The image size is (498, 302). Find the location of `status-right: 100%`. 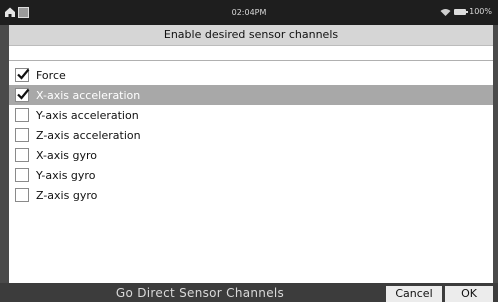

status-right: 100% is located at coordinates (466, 11).